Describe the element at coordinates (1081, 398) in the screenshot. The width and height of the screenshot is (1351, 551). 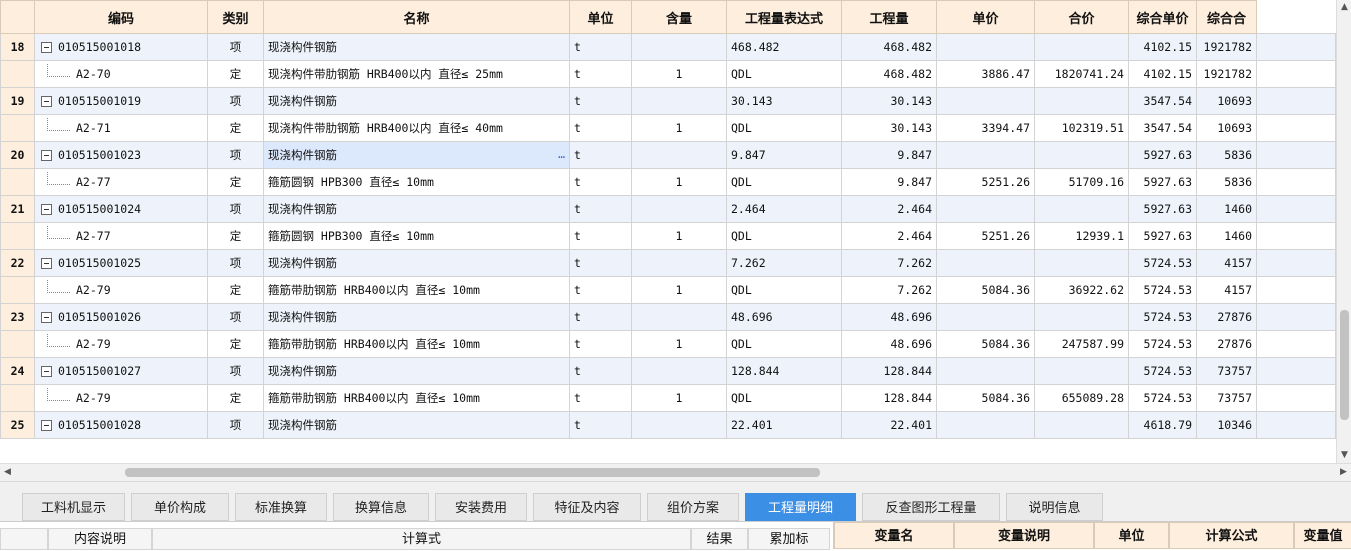
I see `cell-total-price: 655089.28` at that location.